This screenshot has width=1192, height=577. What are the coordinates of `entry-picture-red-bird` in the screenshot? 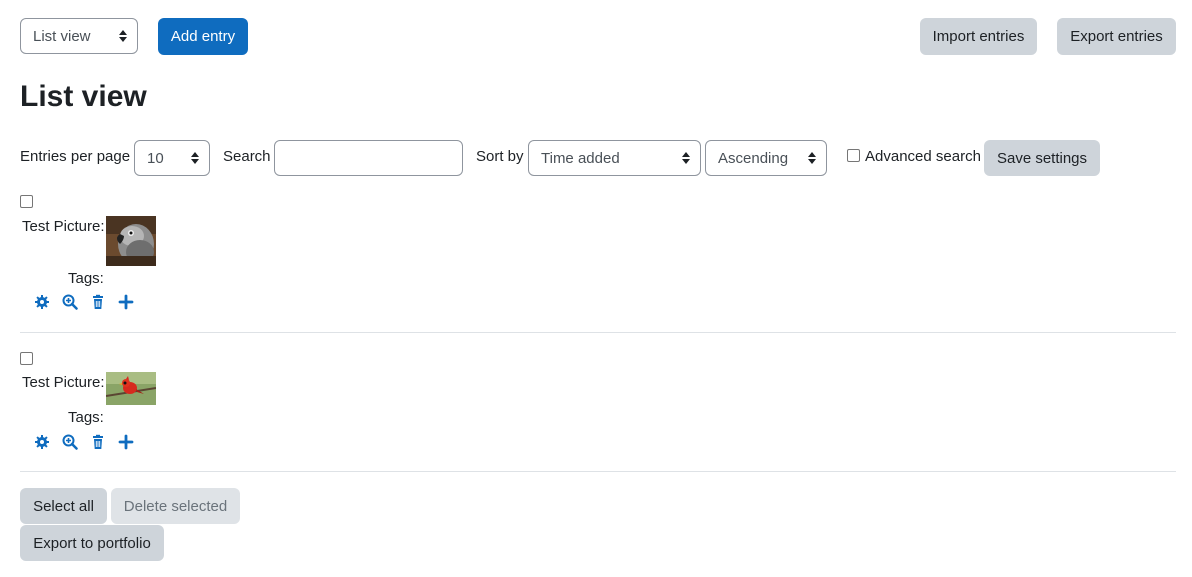 It's located at (131, 388).